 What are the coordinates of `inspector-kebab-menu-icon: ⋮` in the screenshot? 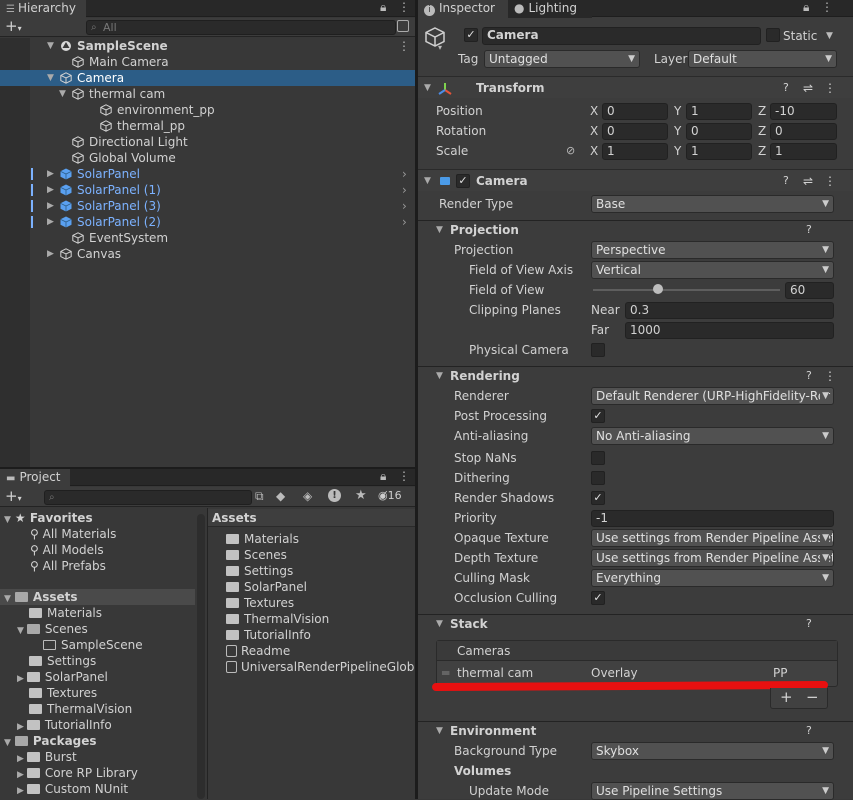 It's located at (827, 7).